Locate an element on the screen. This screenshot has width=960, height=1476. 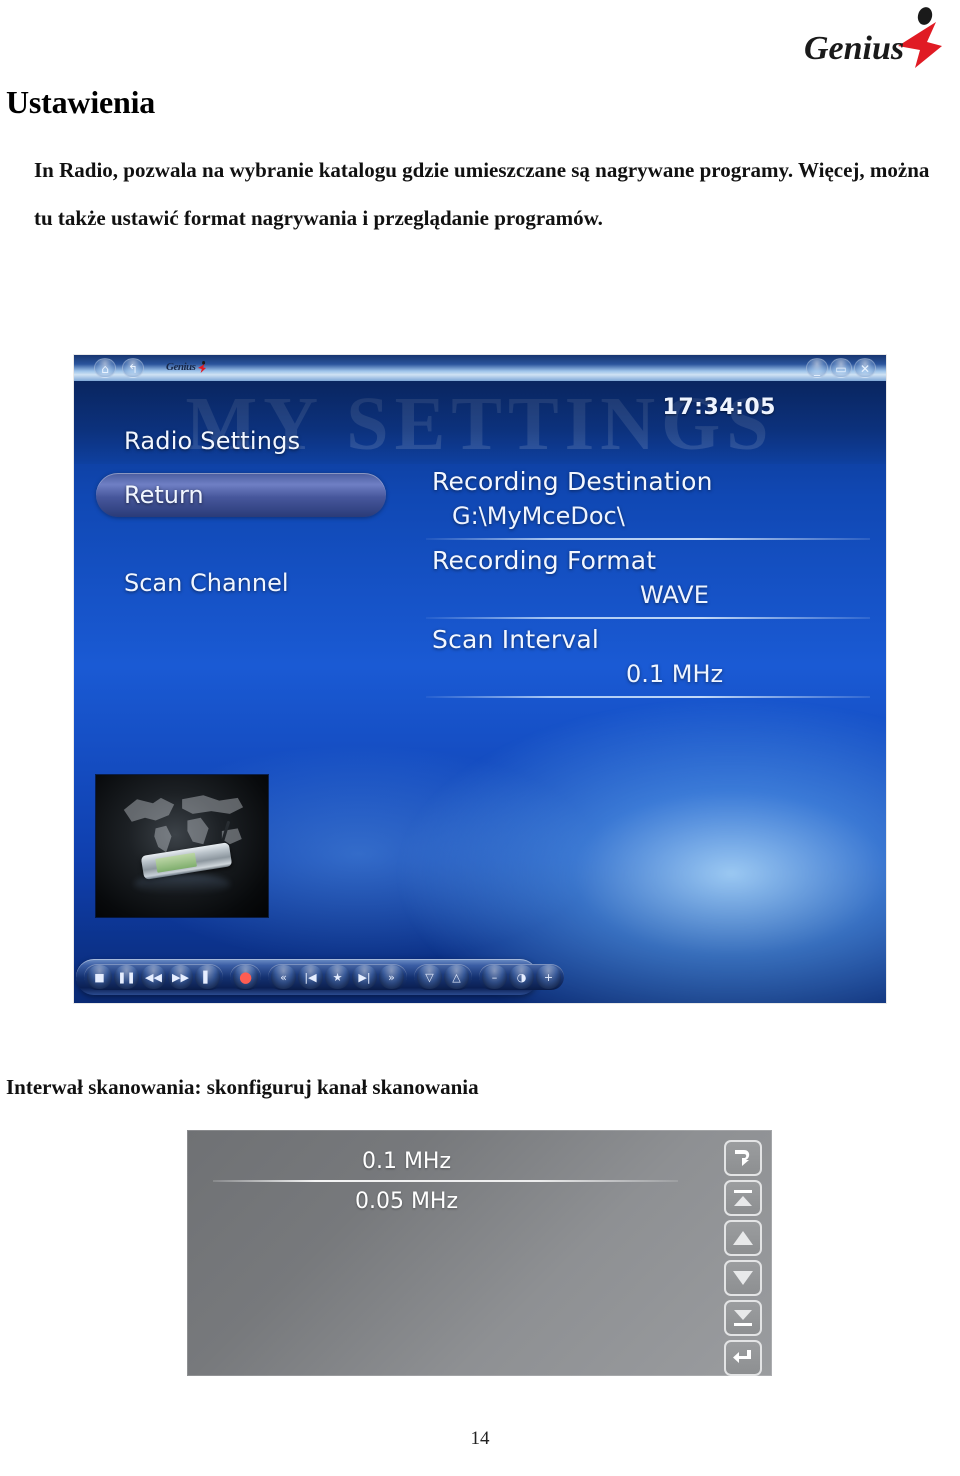
down-triangle-icon is located at coordinates (743, 1278).